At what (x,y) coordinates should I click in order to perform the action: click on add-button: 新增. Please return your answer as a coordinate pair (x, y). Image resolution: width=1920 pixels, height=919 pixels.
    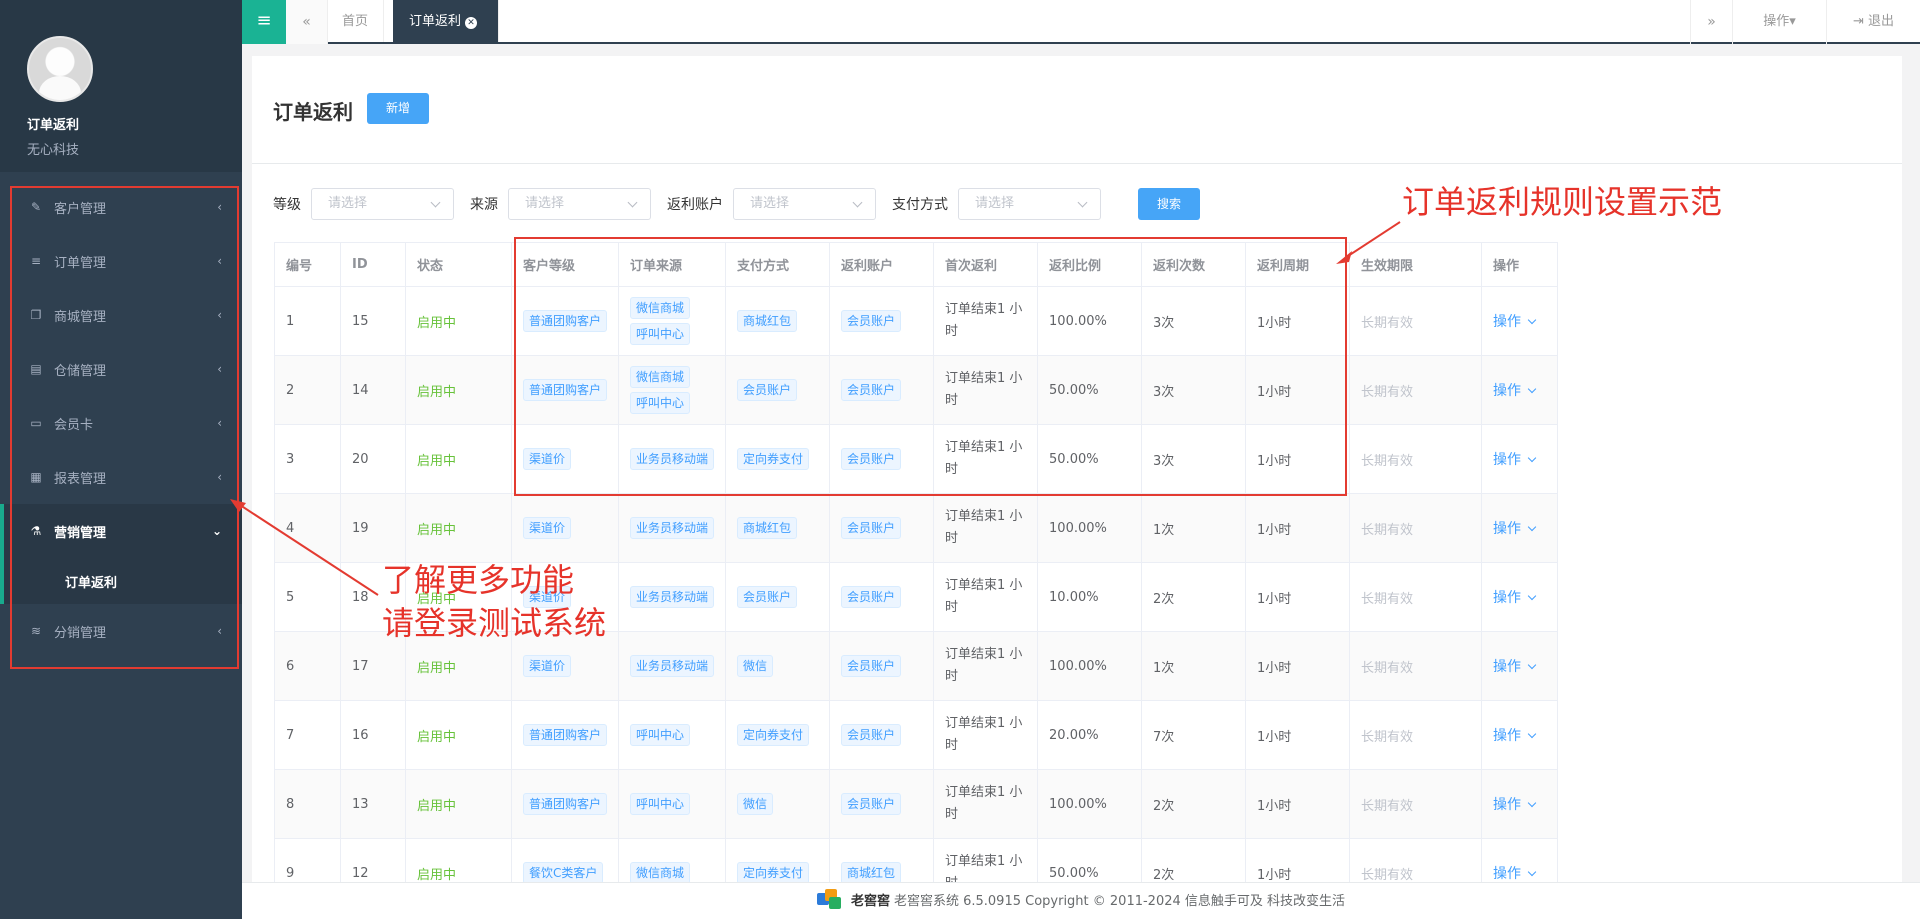
    Looking at the image, I should click on (398, 108).